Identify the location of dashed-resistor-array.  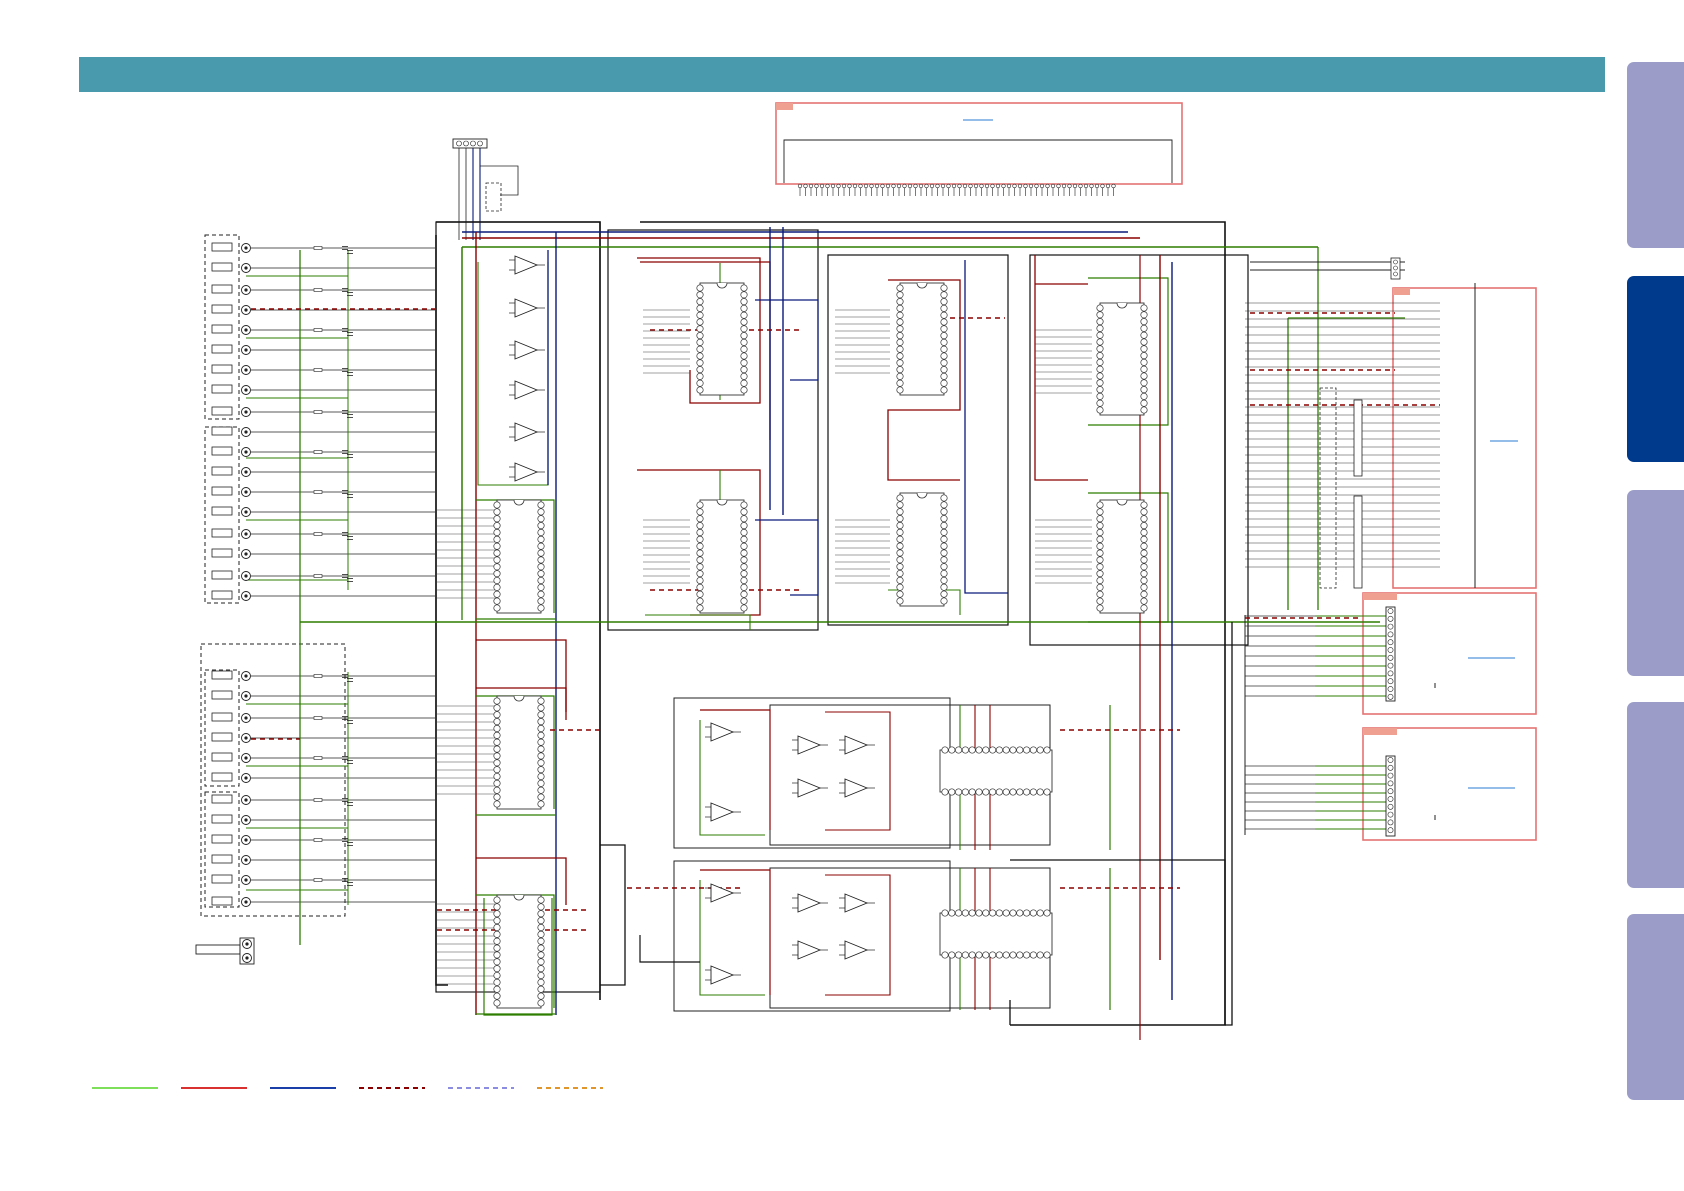
(1328, 488).